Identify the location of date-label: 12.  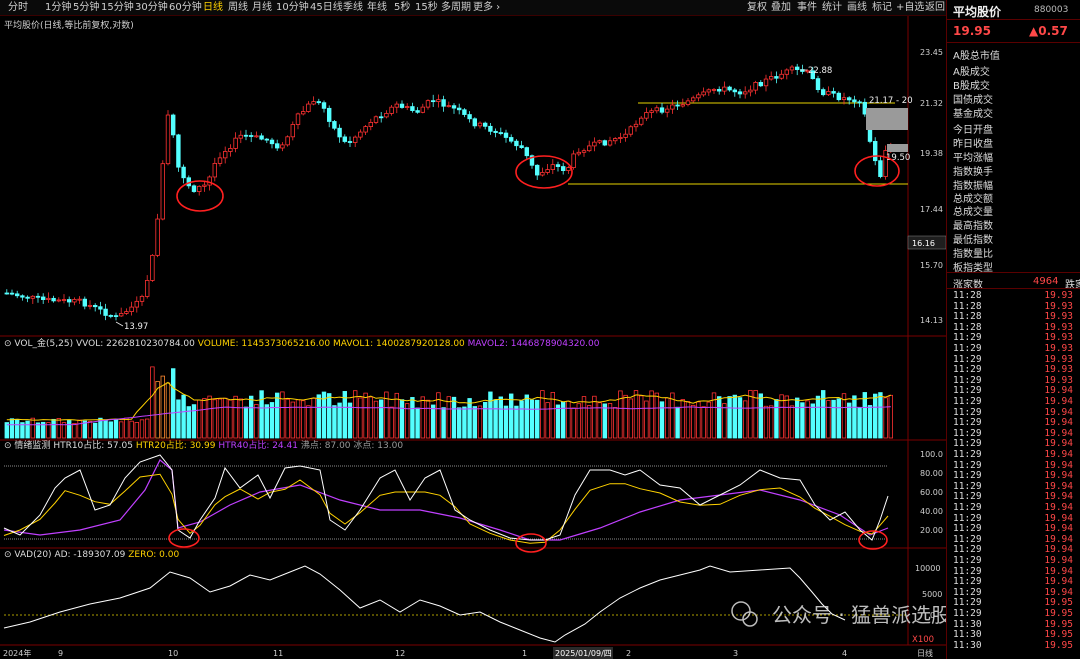
(400, 653).